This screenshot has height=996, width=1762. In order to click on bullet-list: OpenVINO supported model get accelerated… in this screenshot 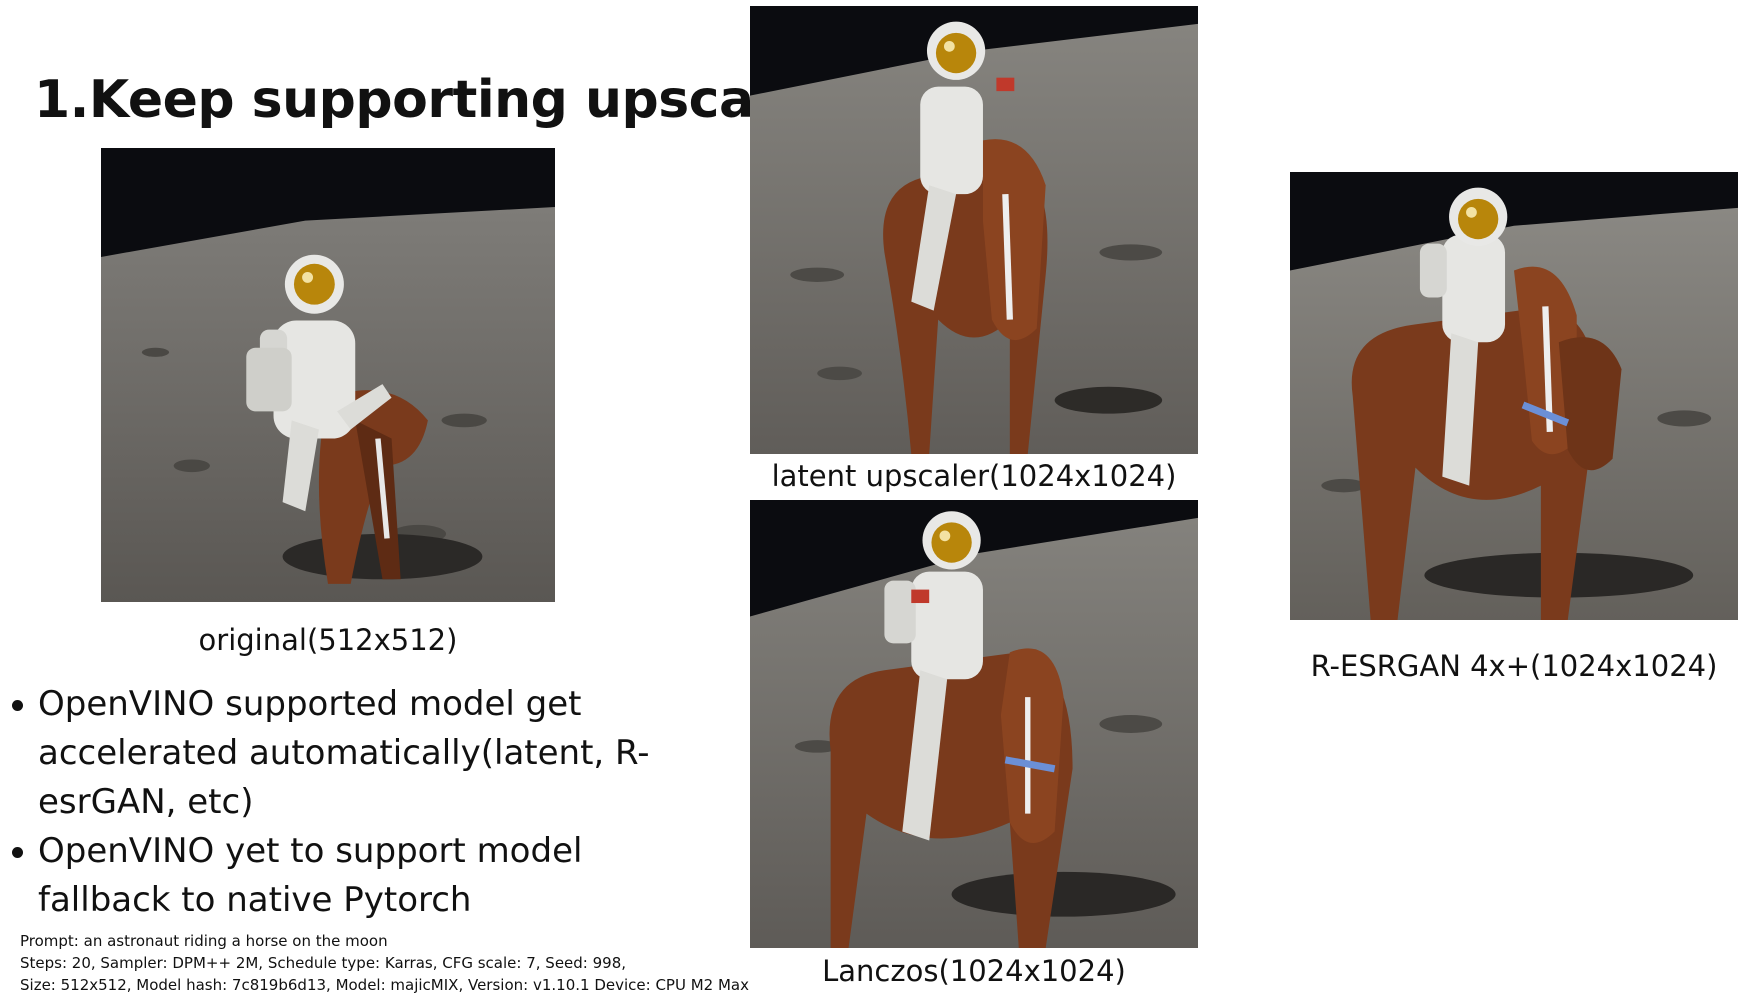, I will do `click(356, 802)`.